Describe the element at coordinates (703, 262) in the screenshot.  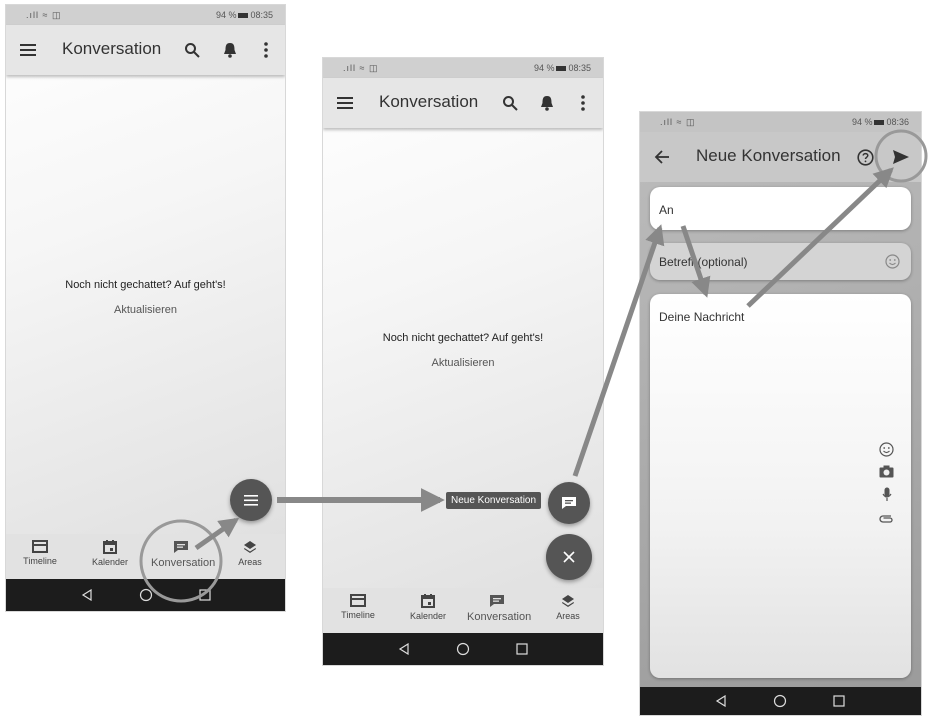
I see `subject-placeholder: Betreff (optional)` at that location.